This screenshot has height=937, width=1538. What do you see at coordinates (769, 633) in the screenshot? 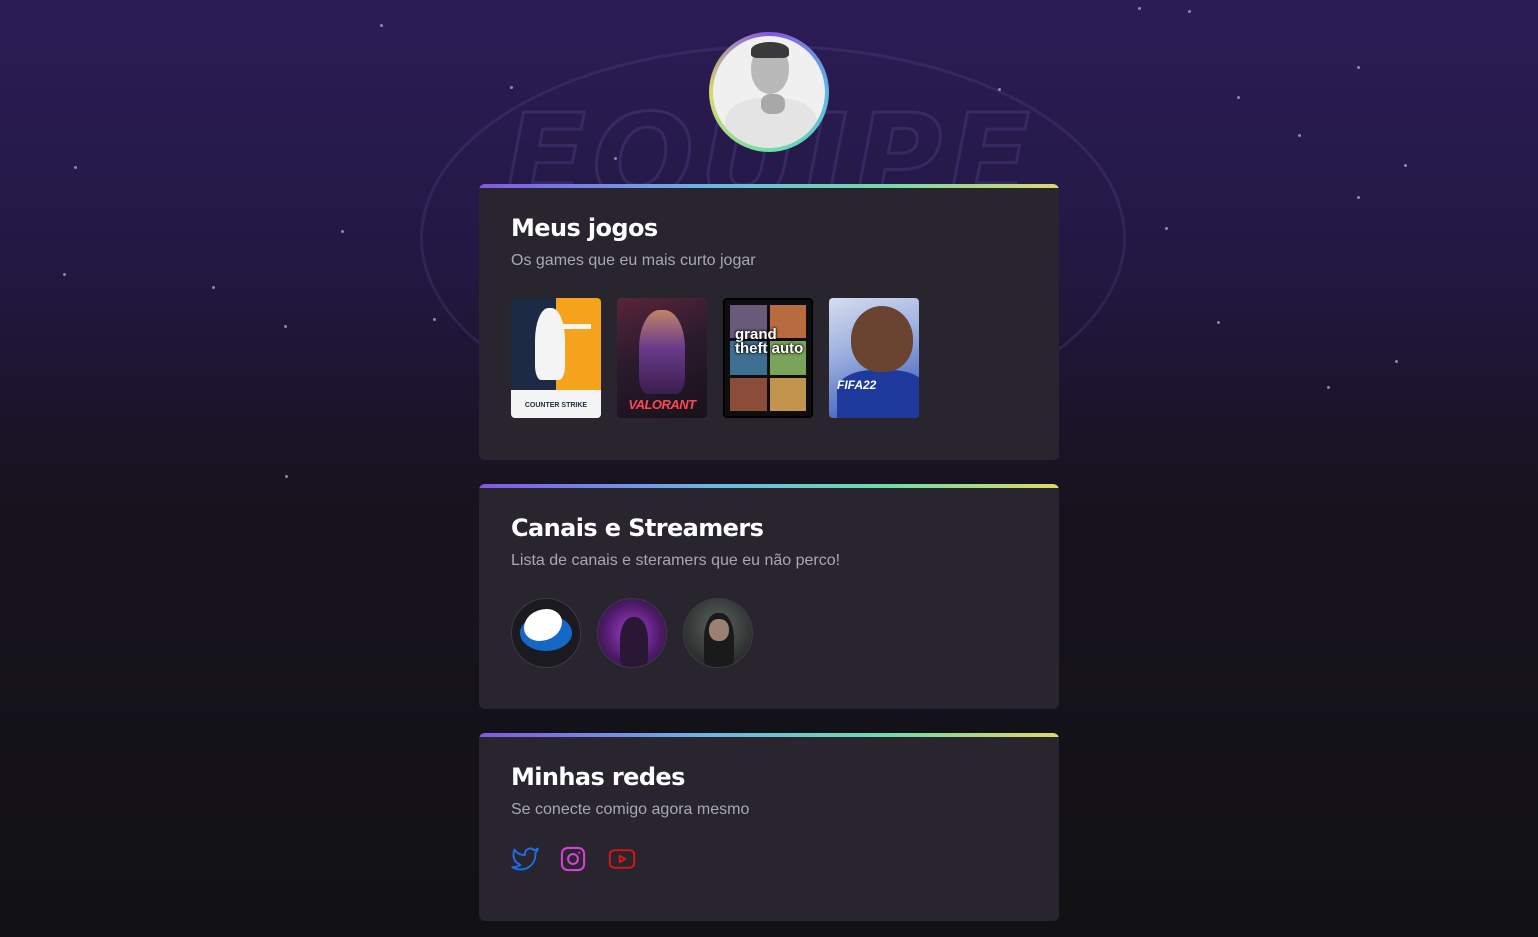
I see `channels-list` at bounding box center [769, 633].